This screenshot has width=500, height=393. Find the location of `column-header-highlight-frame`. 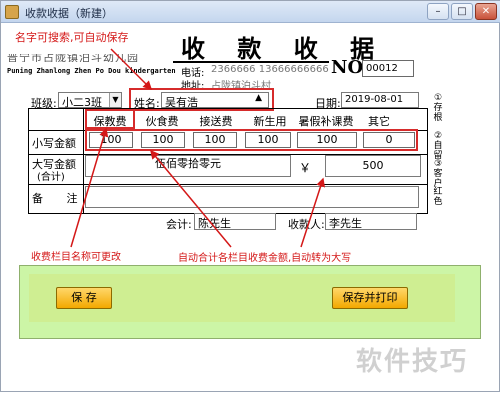

column-header-highlight-frame is located at coordinates (110, 119).